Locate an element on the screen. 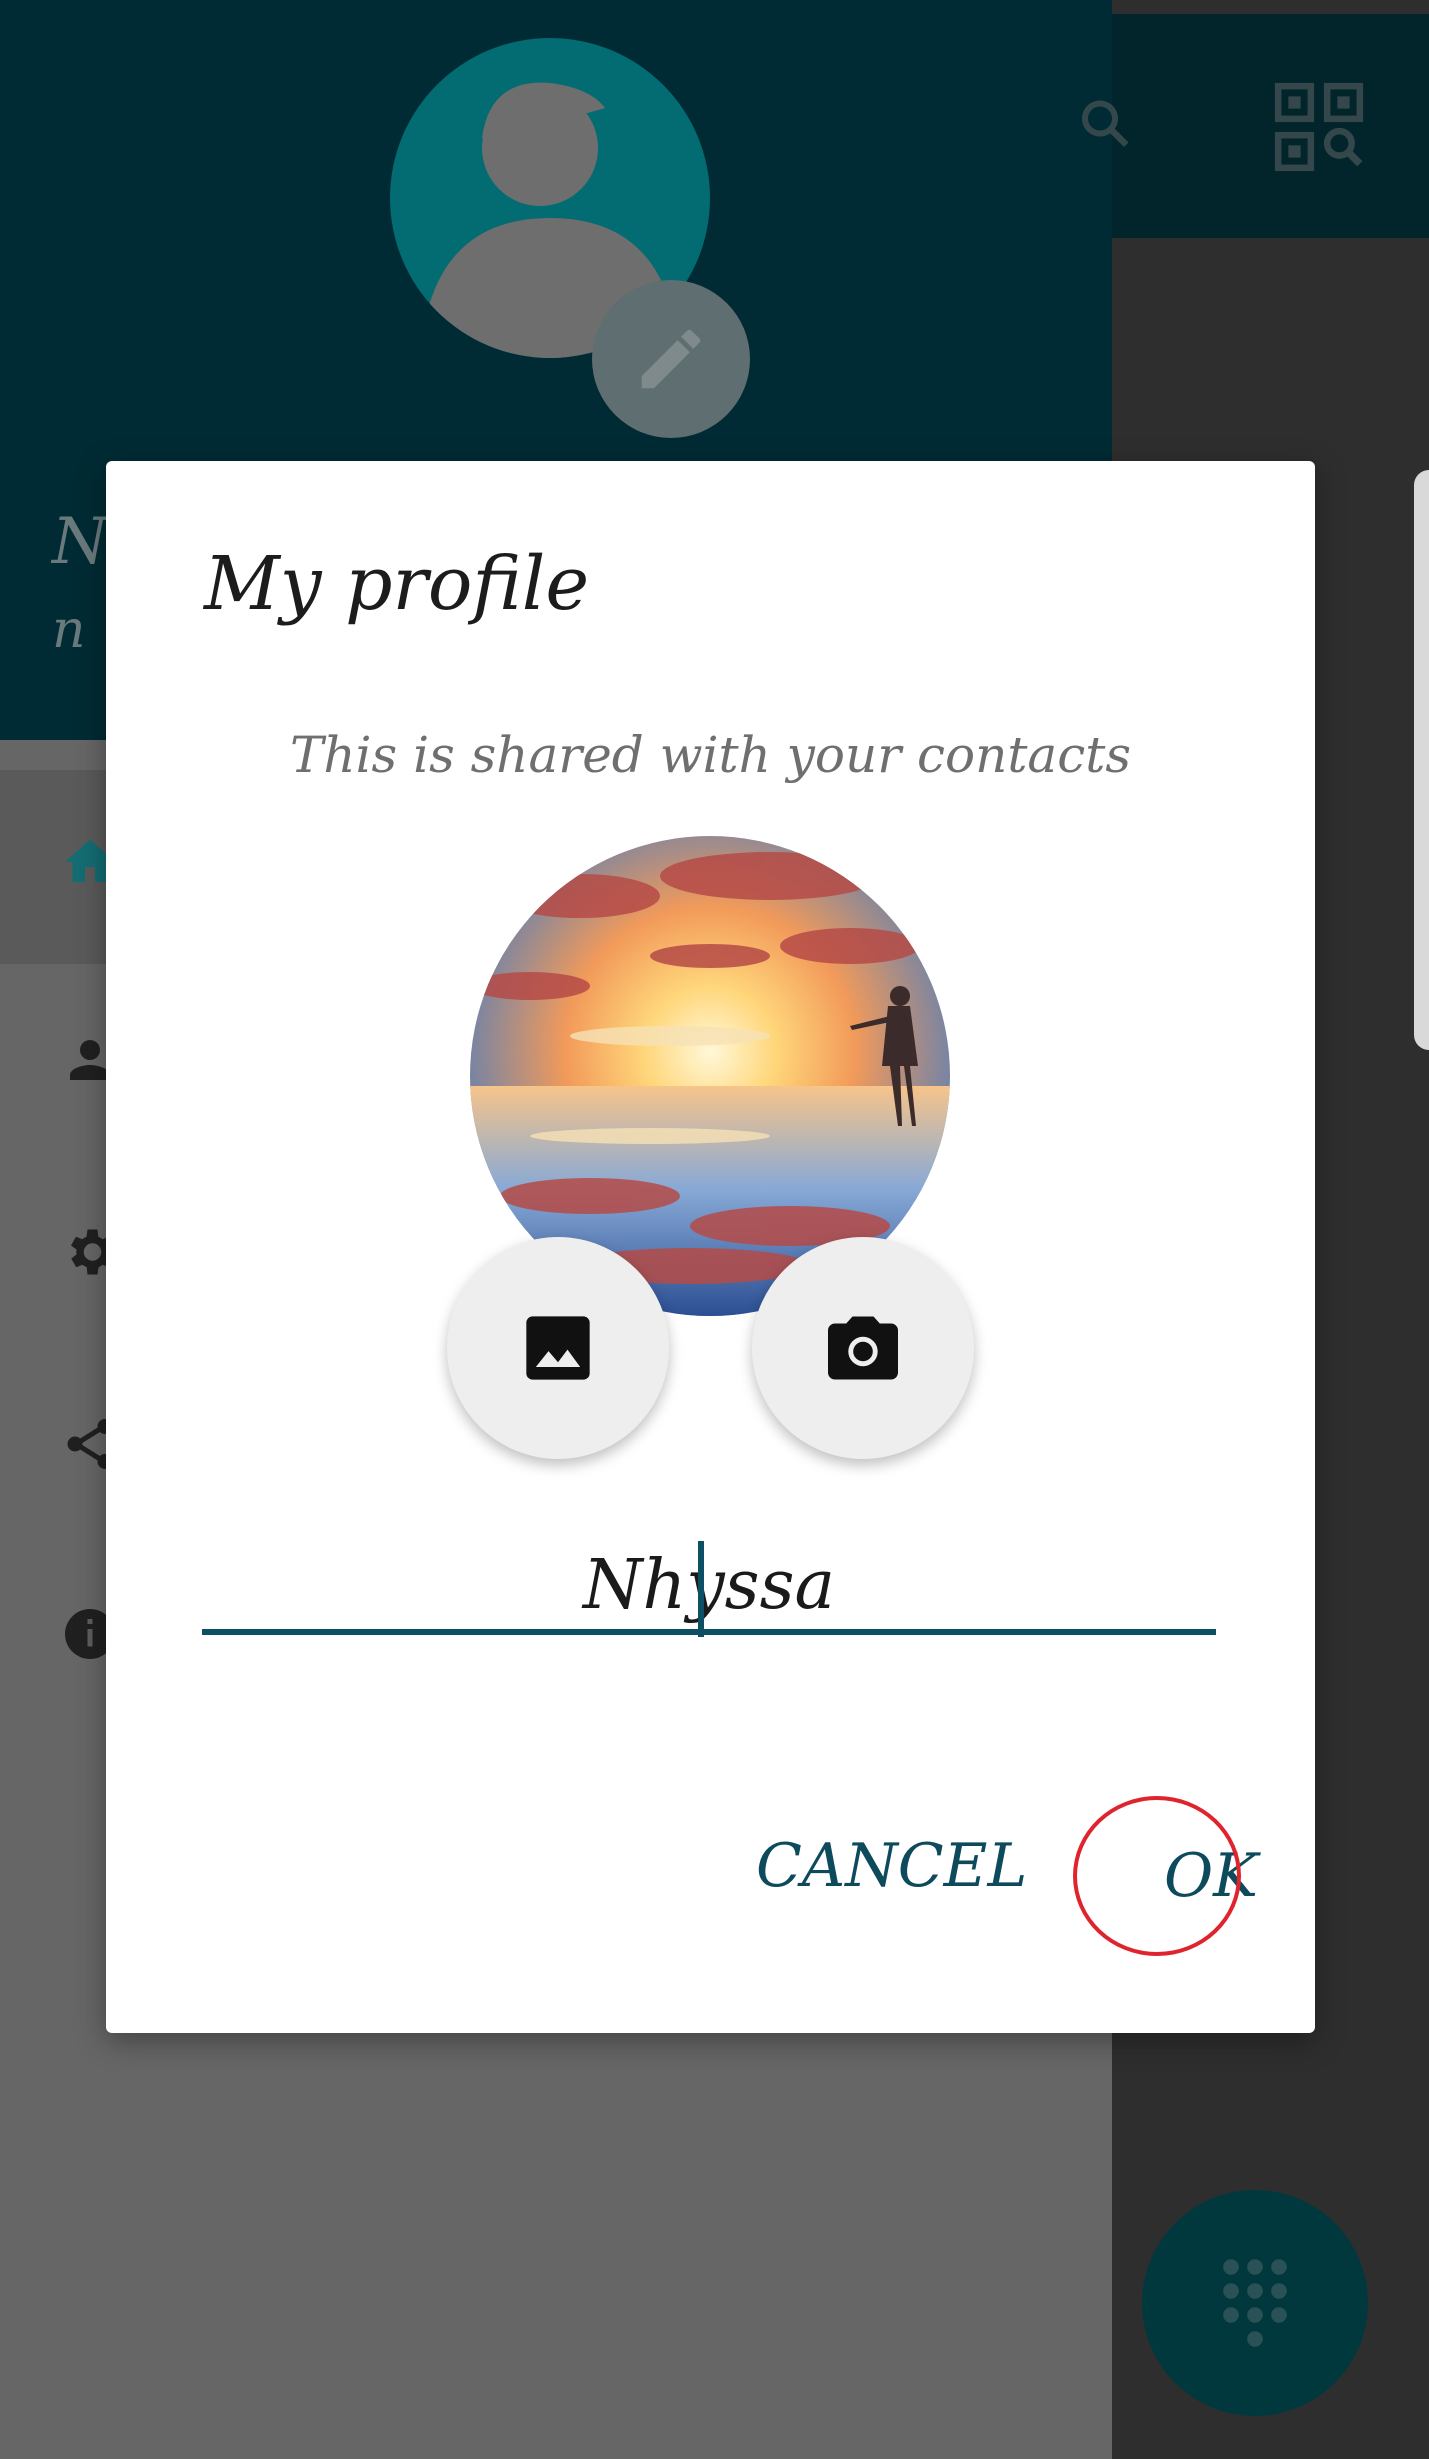 This screenshot has width=1429, height=2459. pencil-icon is located at coordinates (671, 359).